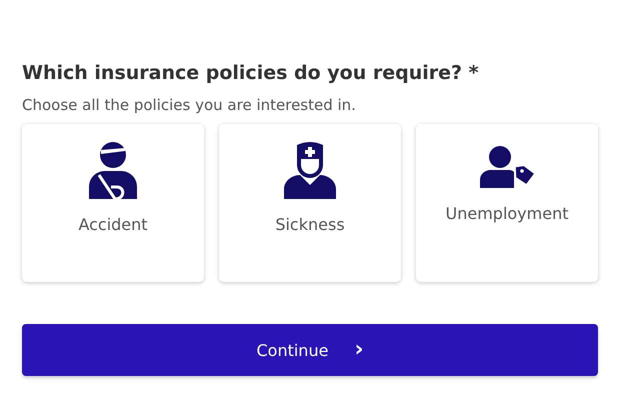 The height and width of the screenshot is (406, 624). What do you see at coordinates (310, 350) in the screenshot?
I see `continue-button: Continue ›` at bounding box center [310, 350].